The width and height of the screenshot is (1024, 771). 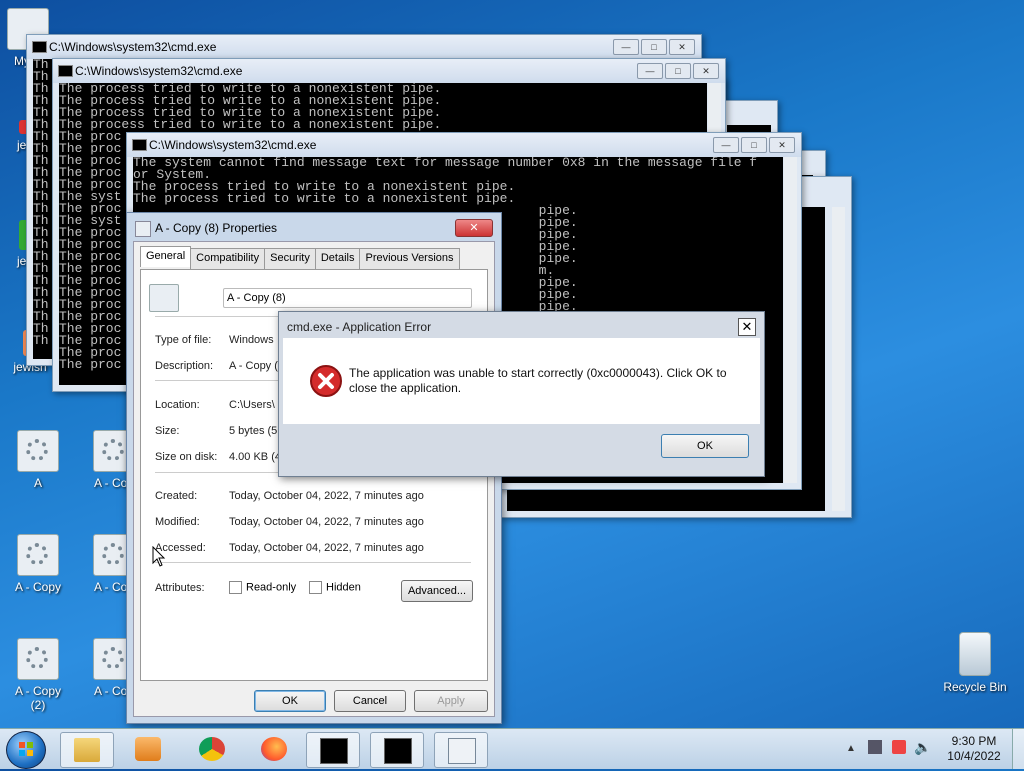 I want to click on clock-time: 9:30 PM, so click(x=974, y=741).